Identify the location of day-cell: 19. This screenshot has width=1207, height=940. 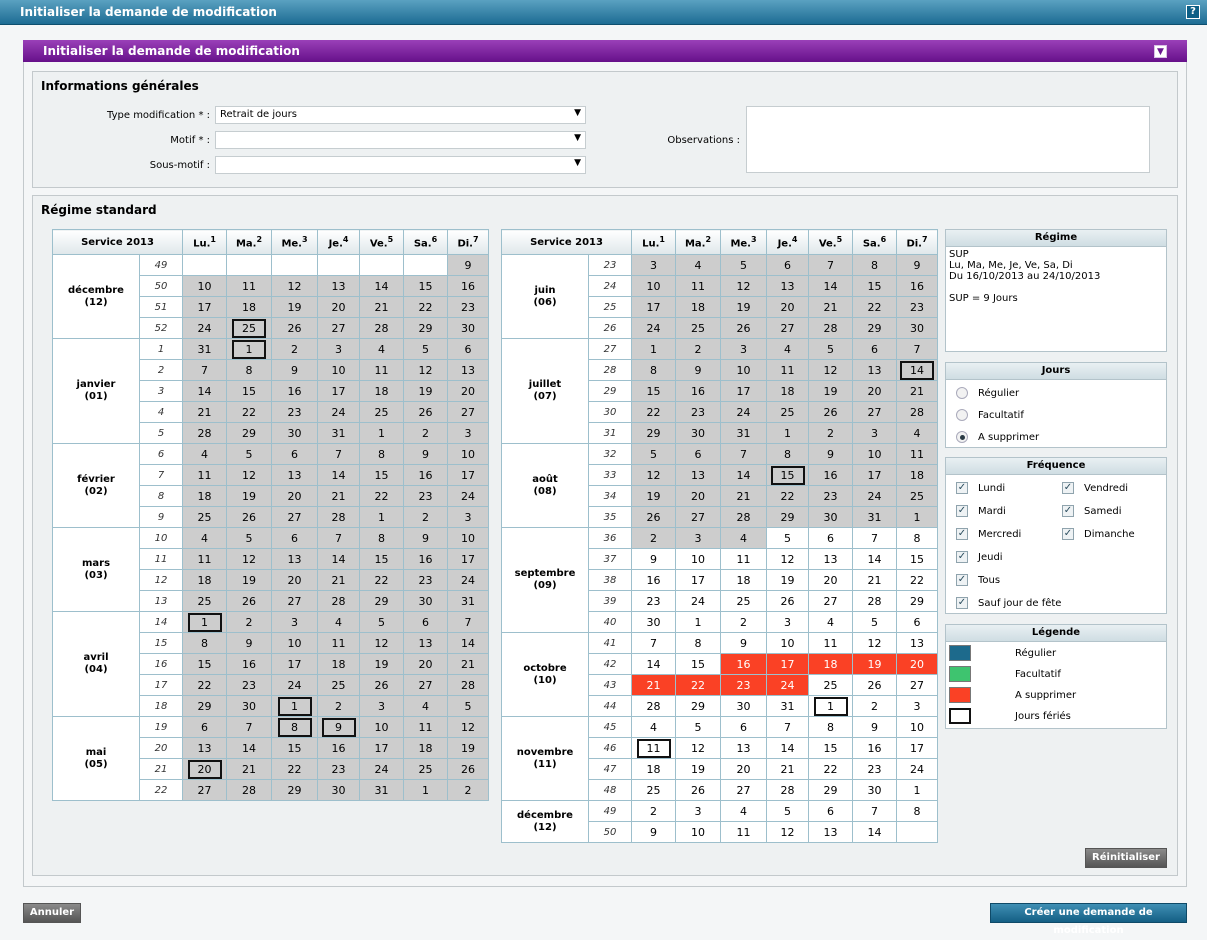
(698, 769).